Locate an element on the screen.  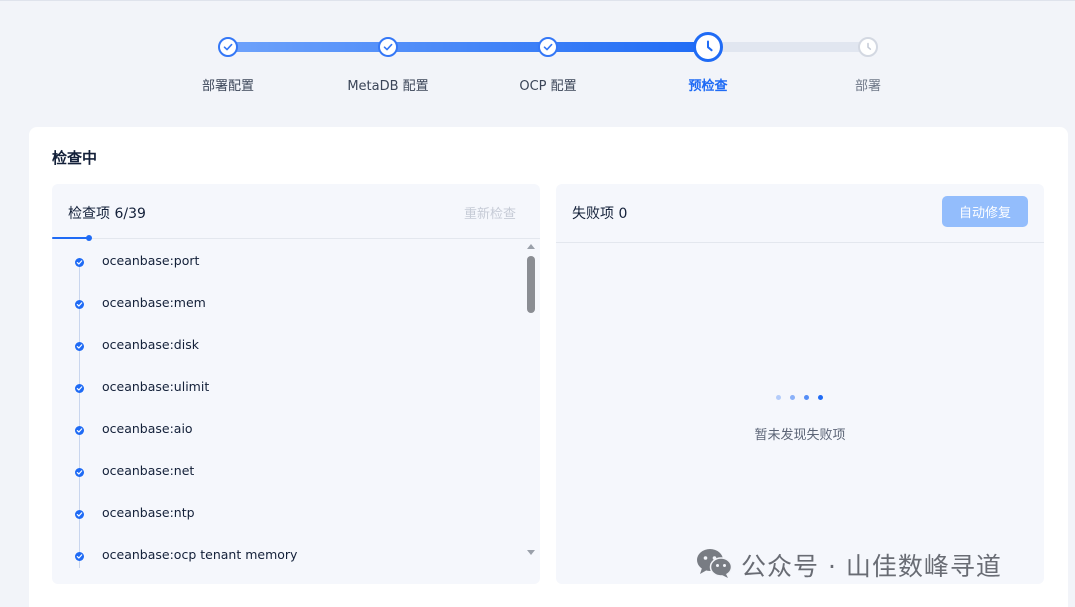
check-item-label: oceanbase:disk is located at coordinates (150, 344).